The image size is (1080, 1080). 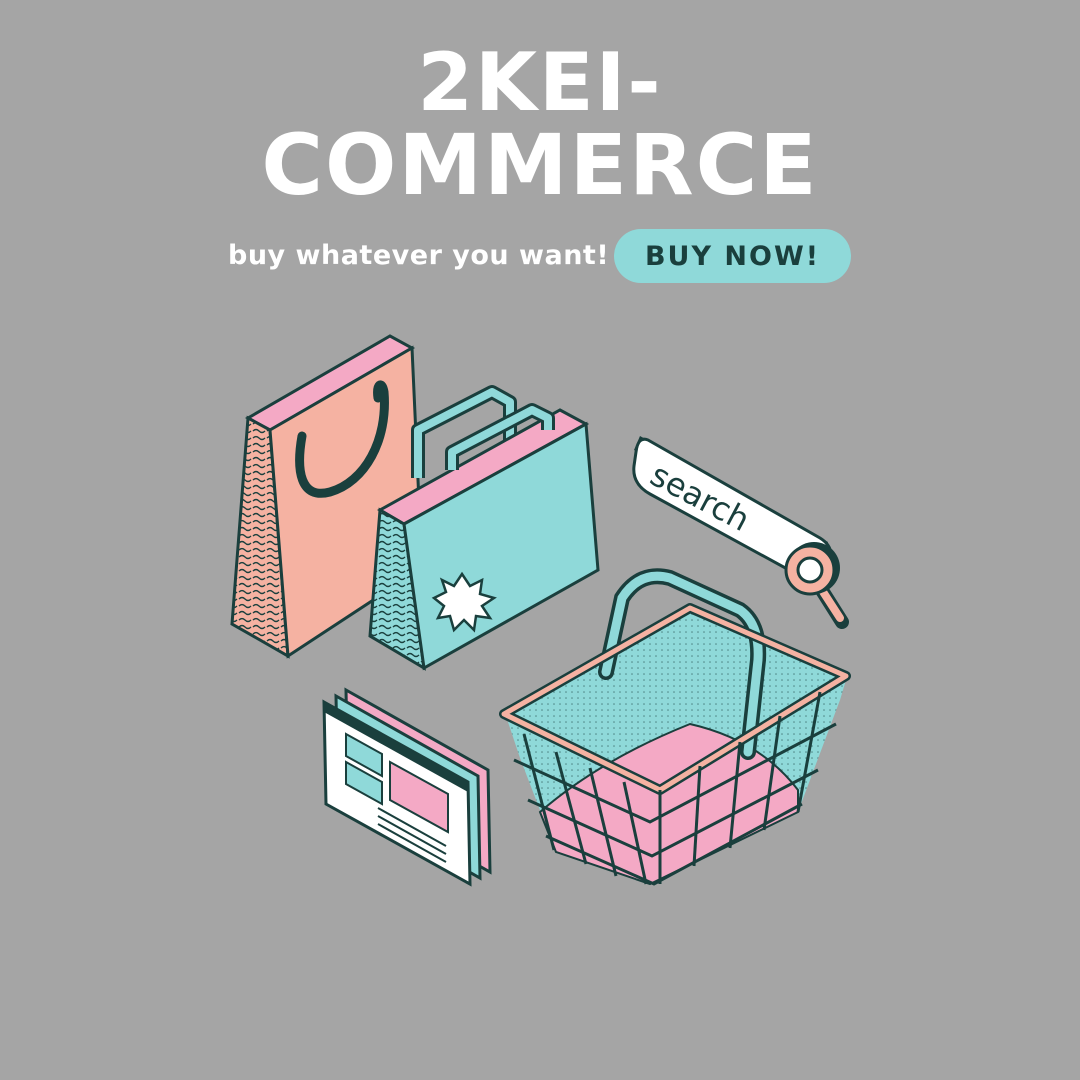 I want to click on browser-window-icon, so click(x=407, y=787).